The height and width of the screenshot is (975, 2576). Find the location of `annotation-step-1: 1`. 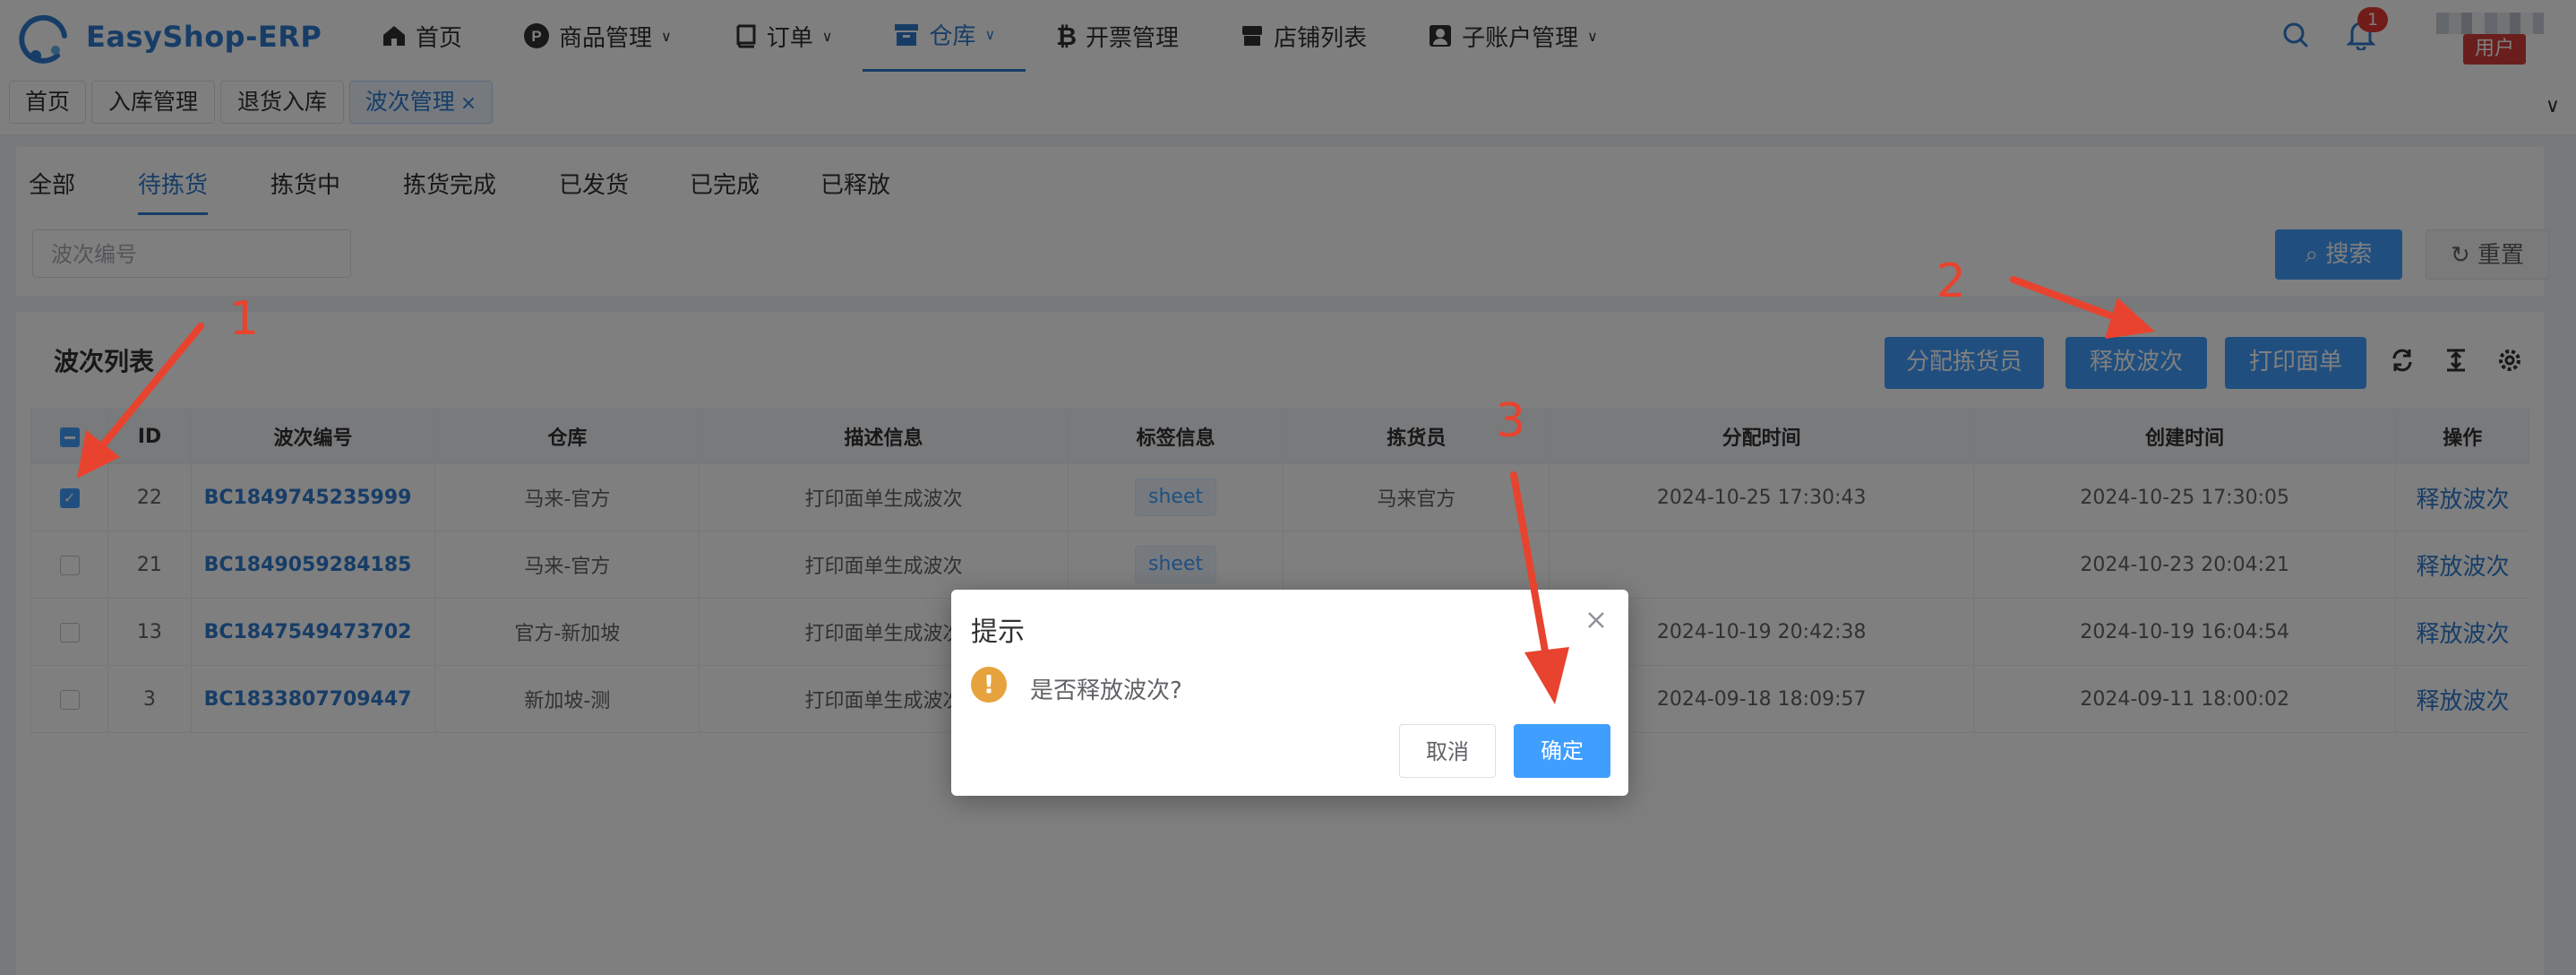

annotation-step-1: 1 is located at coordinates (244, 319).